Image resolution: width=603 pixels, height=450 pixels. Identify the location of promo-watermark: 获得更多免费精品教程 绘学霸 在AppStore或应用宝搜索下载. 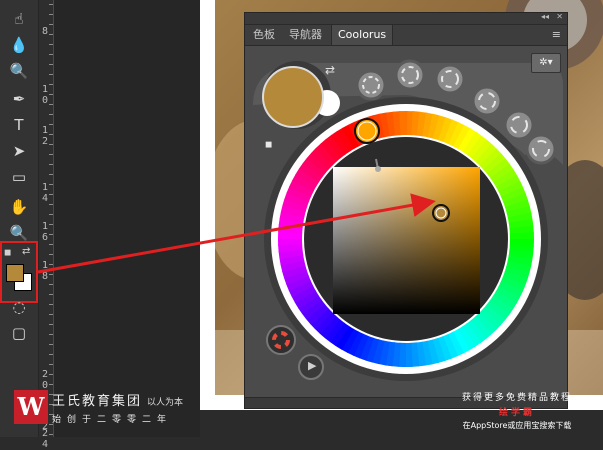
(517, 410).